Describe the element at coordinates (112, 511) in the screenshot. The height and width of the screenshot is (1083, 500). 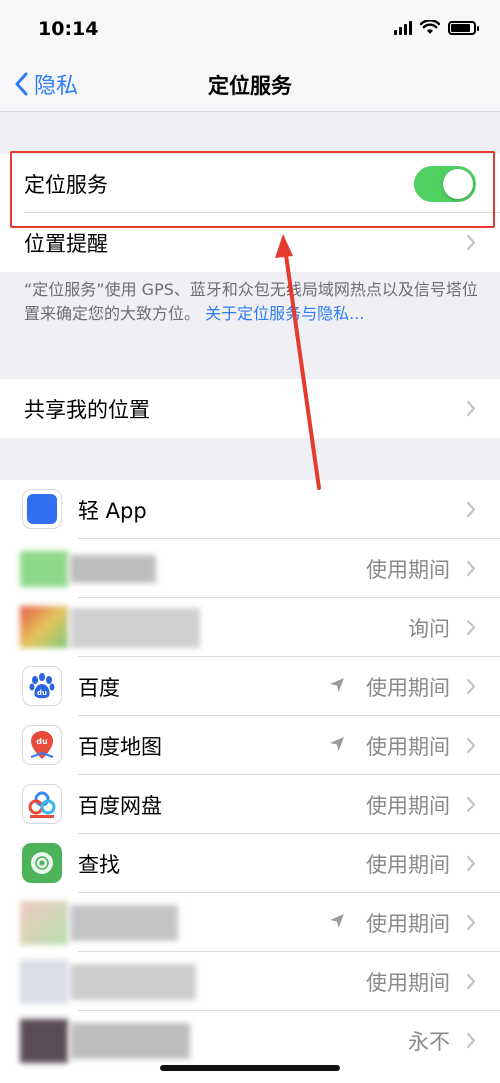
I see `app-name: 轻 App` at that location.